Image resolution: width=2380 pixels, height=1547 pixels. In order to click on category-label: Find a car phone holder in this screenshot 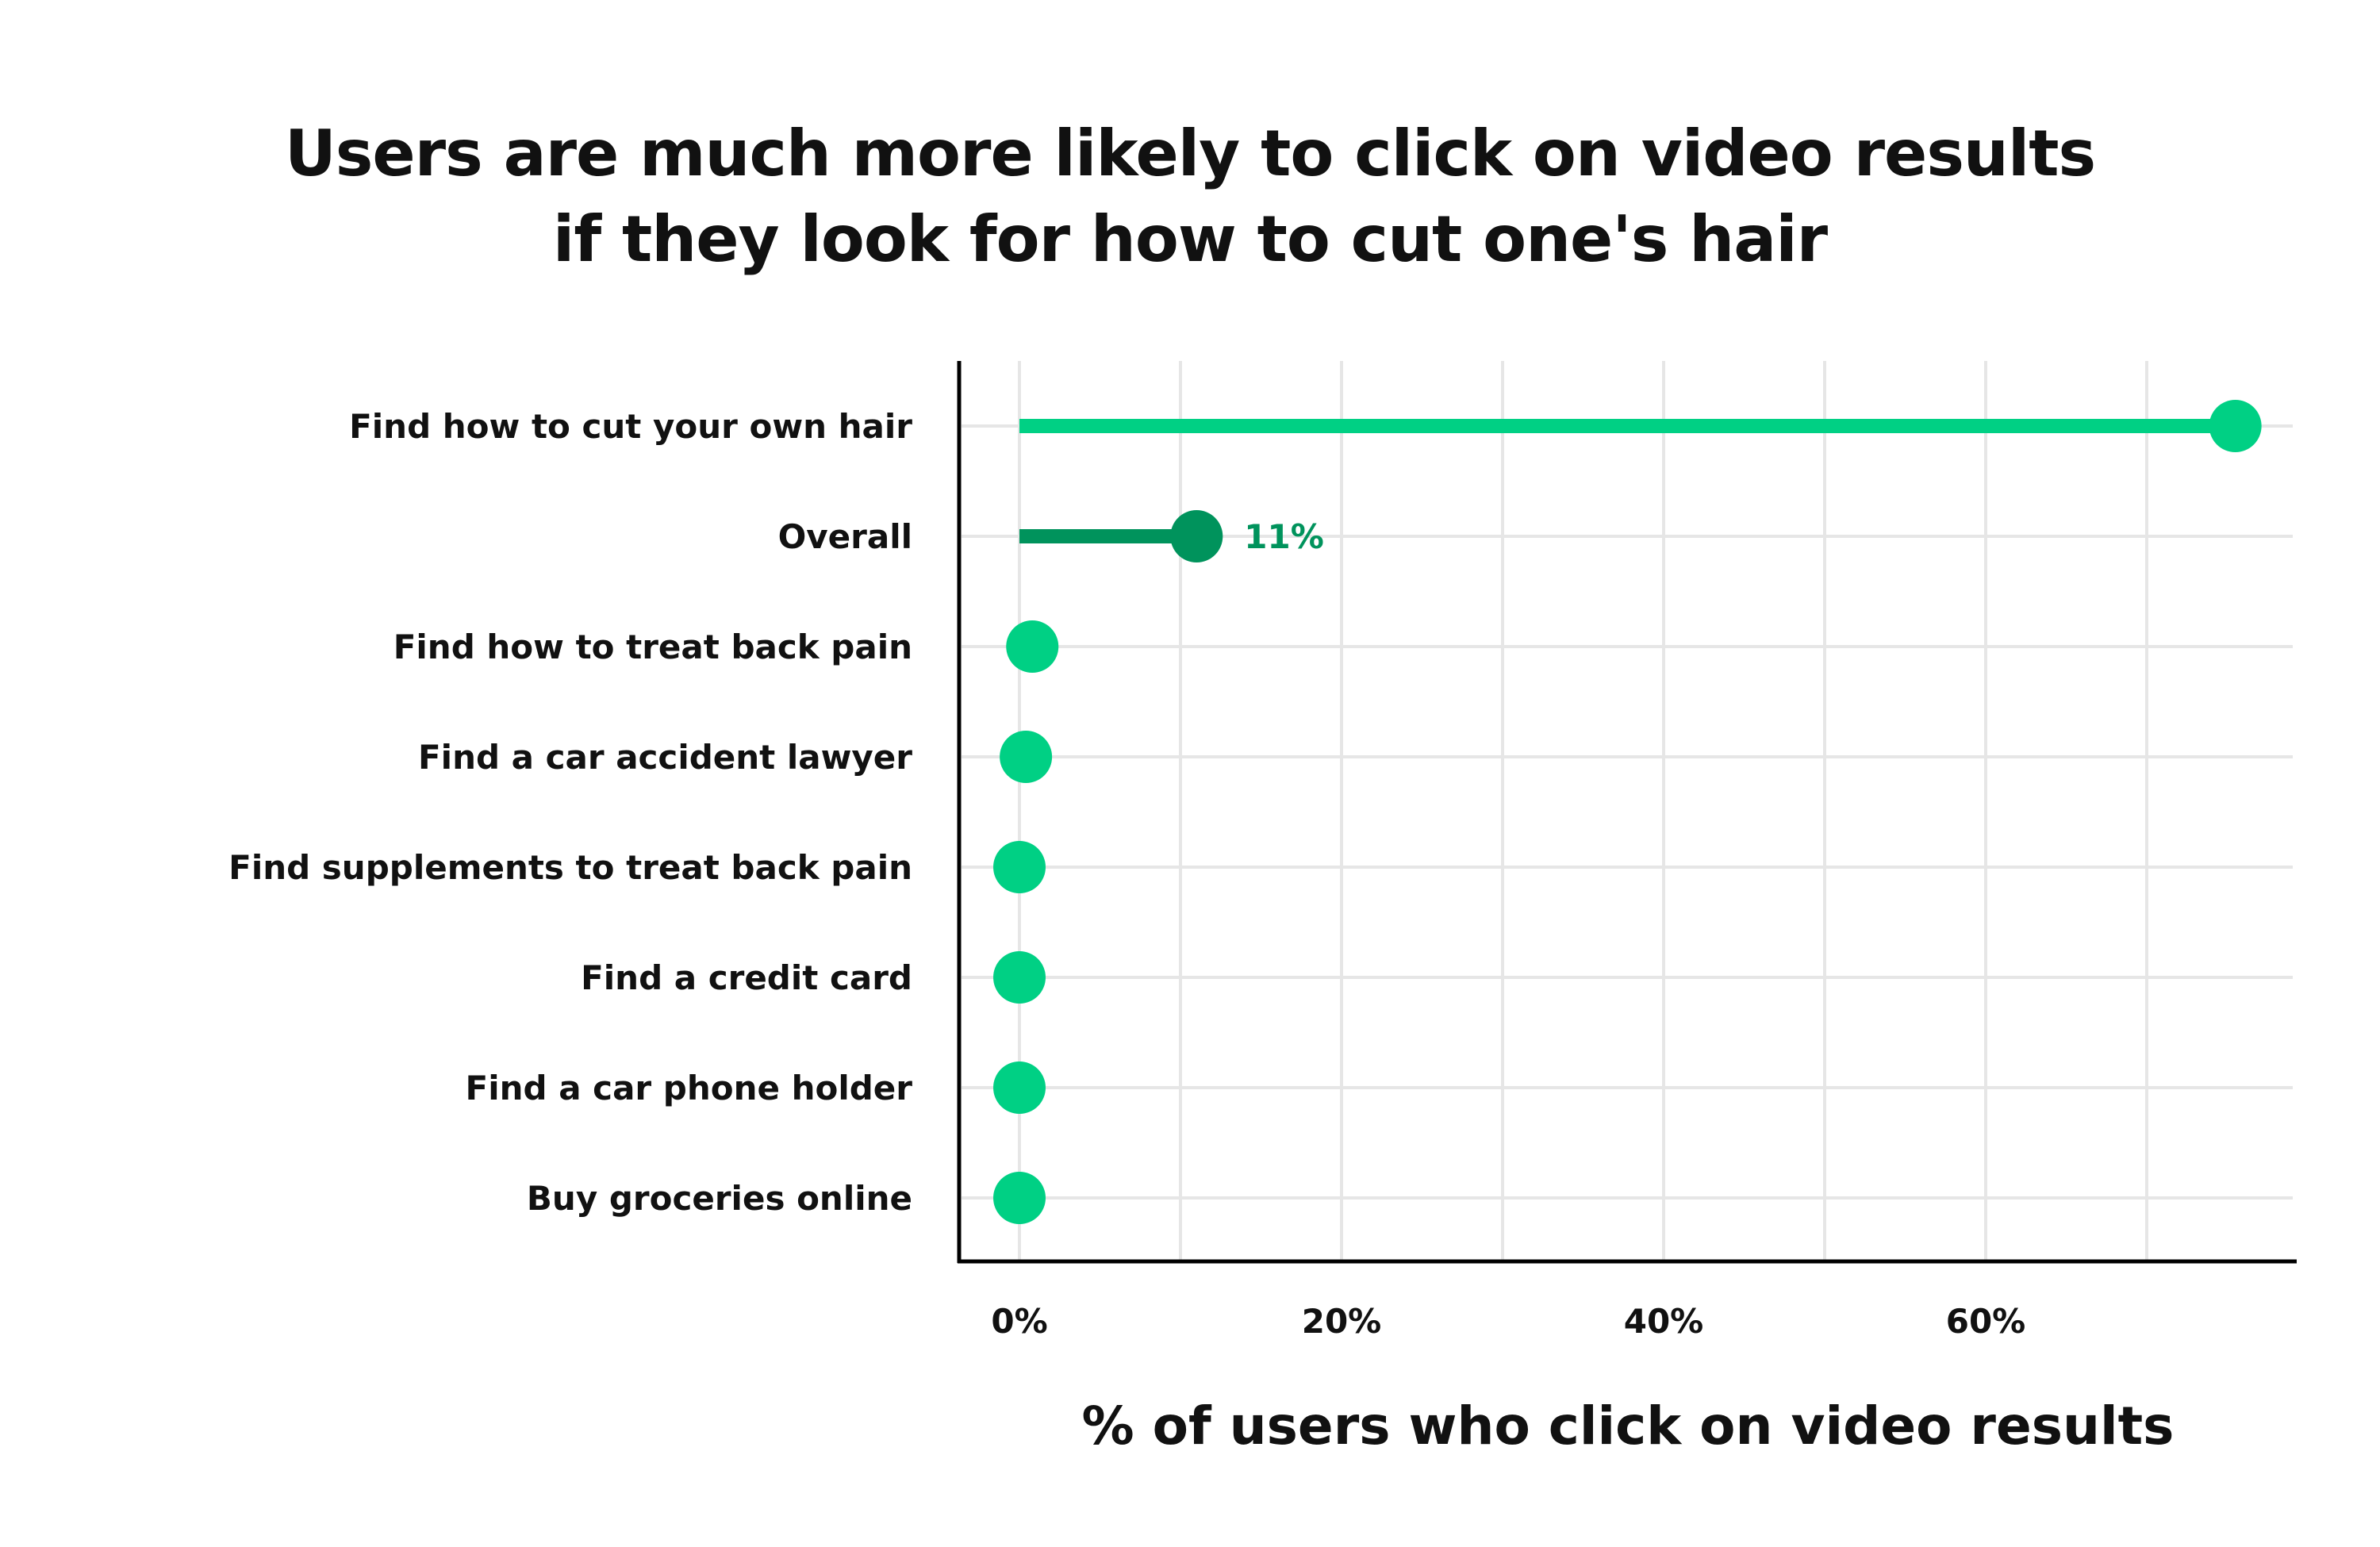, I will do `click(689, 1088)`.